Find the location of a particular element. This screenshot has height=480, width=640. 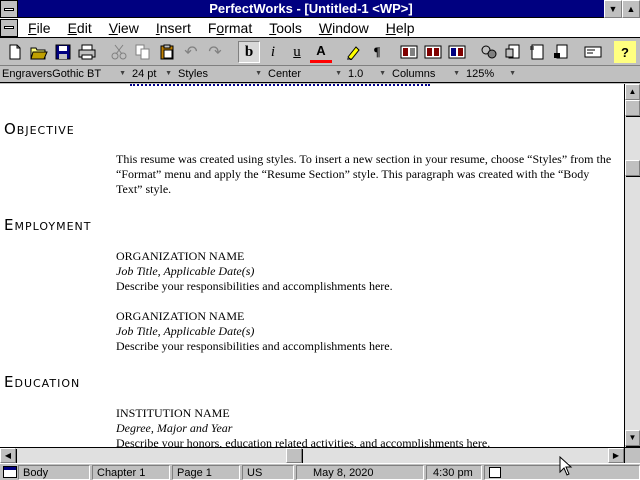

italic-button: i is located at coordinates (273, 52).